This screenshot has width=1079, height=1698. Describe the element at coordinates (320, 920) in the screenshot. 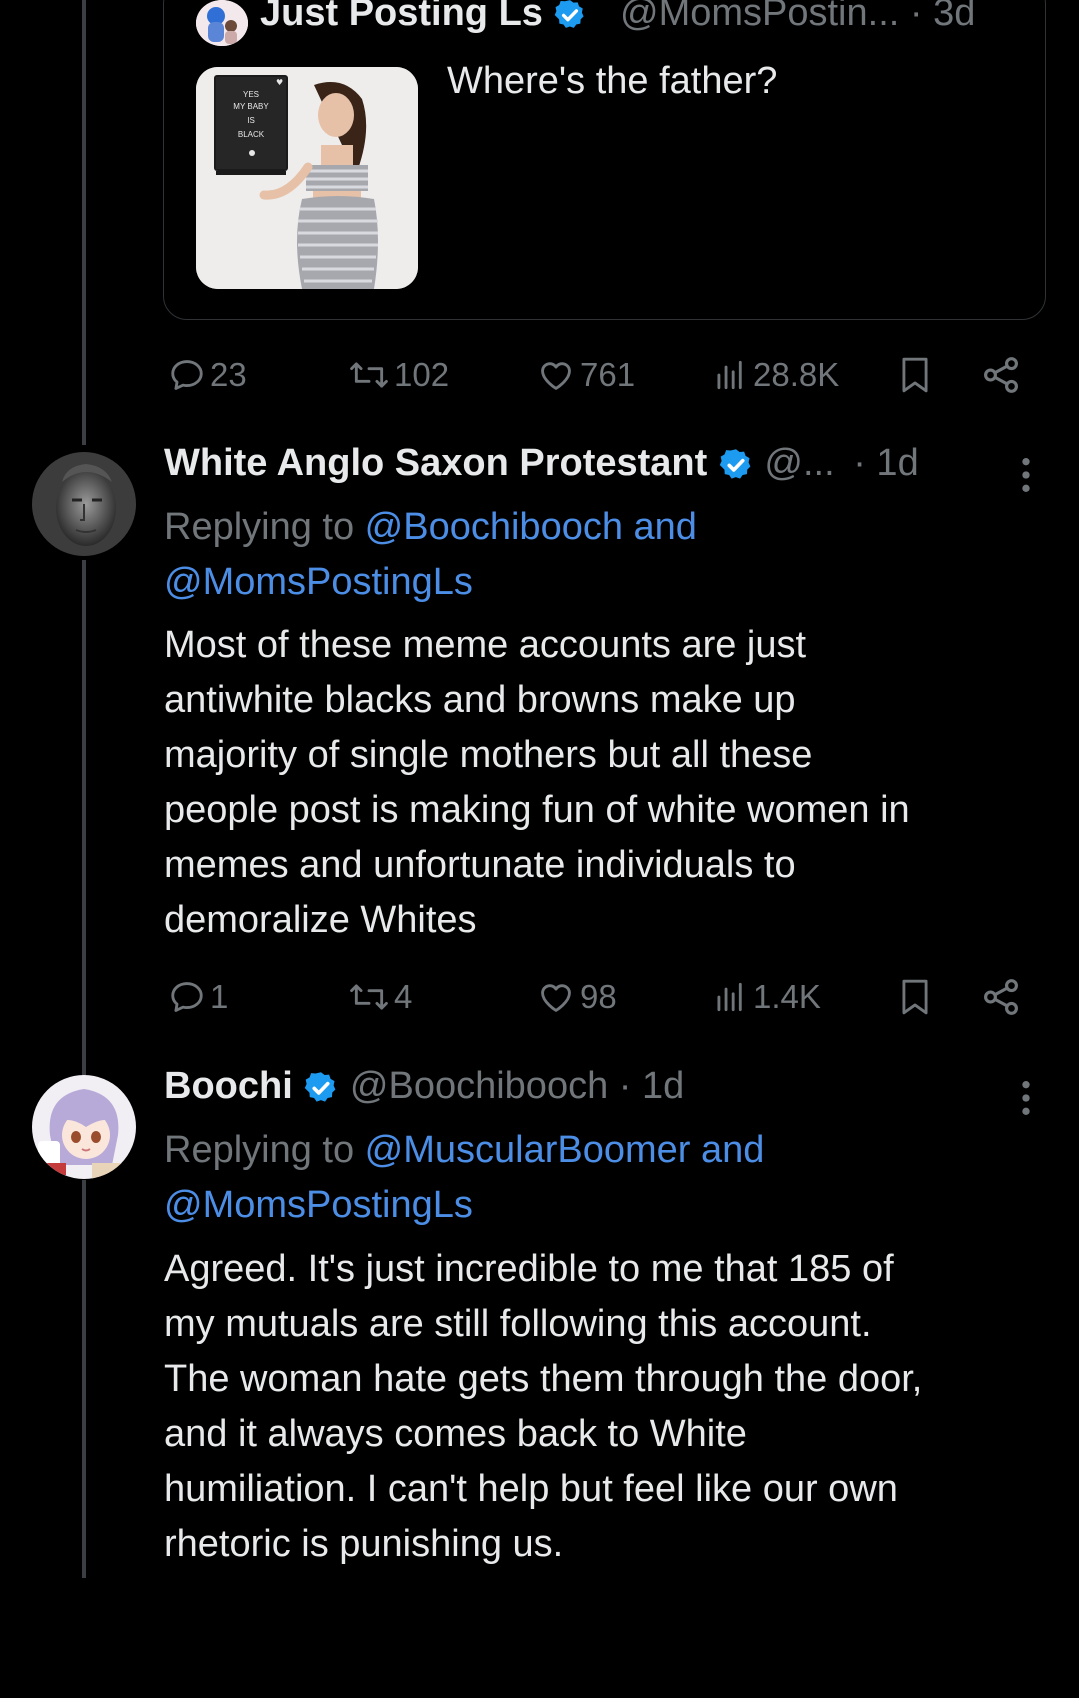

I see `reply1-body-line: demoralize Whites` at that location.